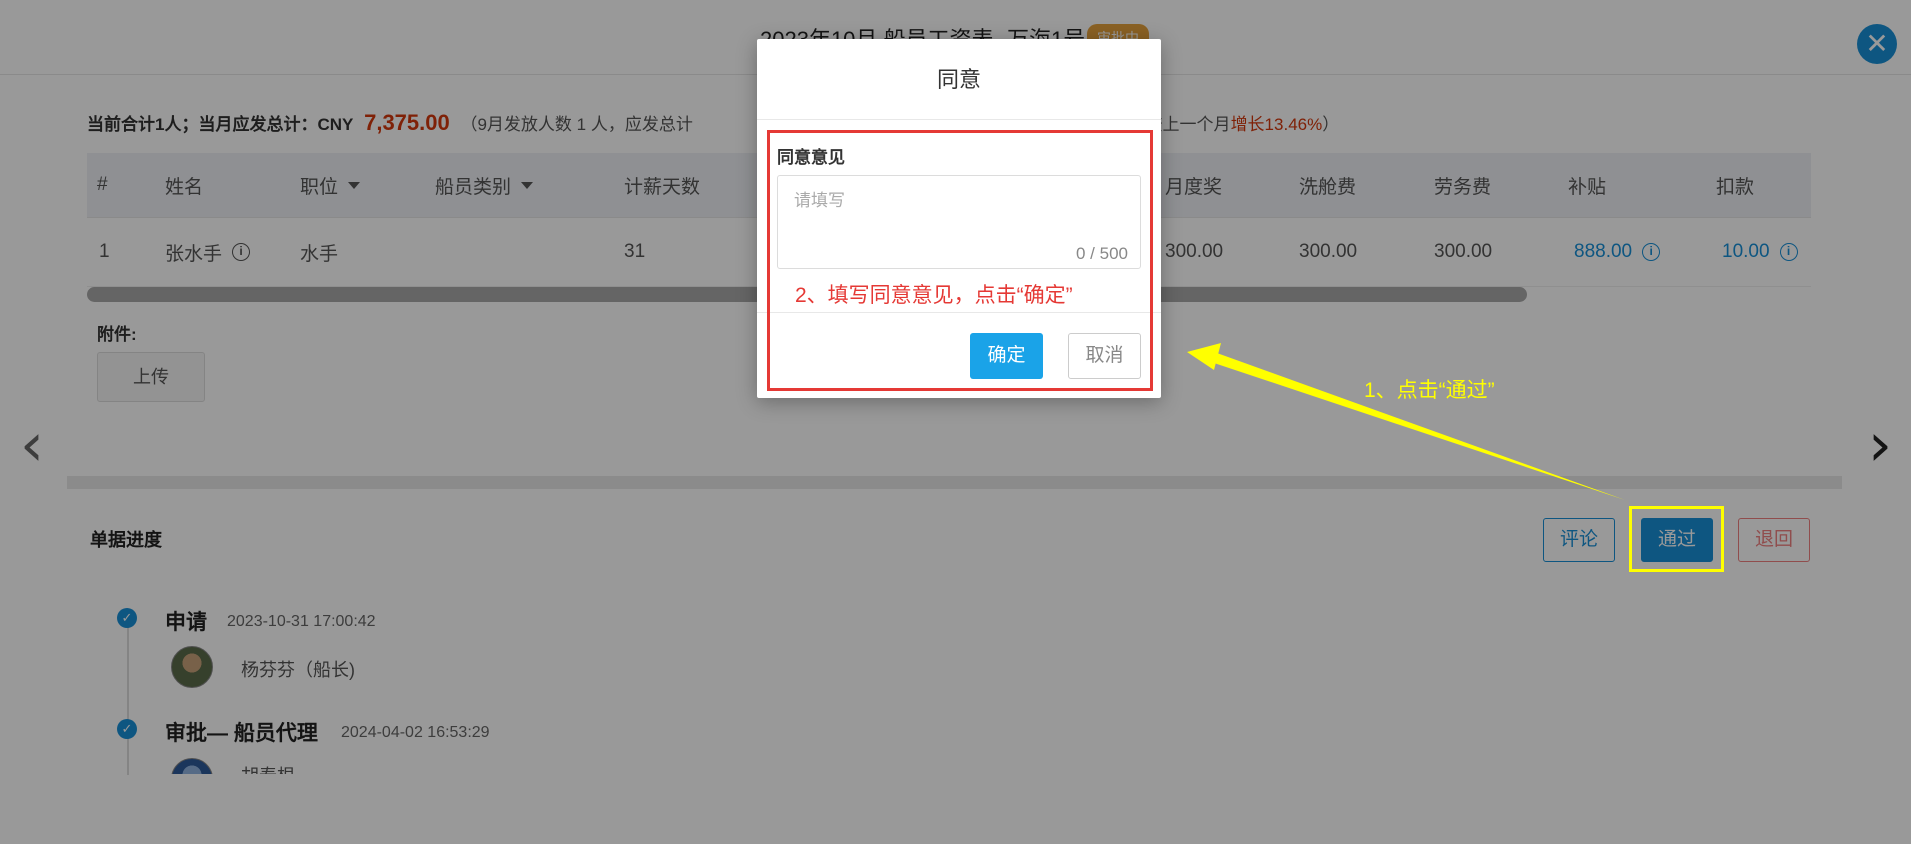 The image size is (1911, 844). I want to click on annotation-step1: 1、点击“通过”, so click(1429, 390).